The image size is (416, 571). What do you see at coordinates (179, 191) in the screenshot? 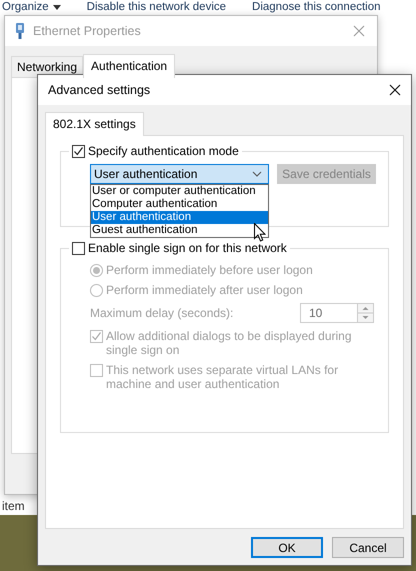
I see `dropdown-option: User or computer authentication` at bounding box center [179, 191].